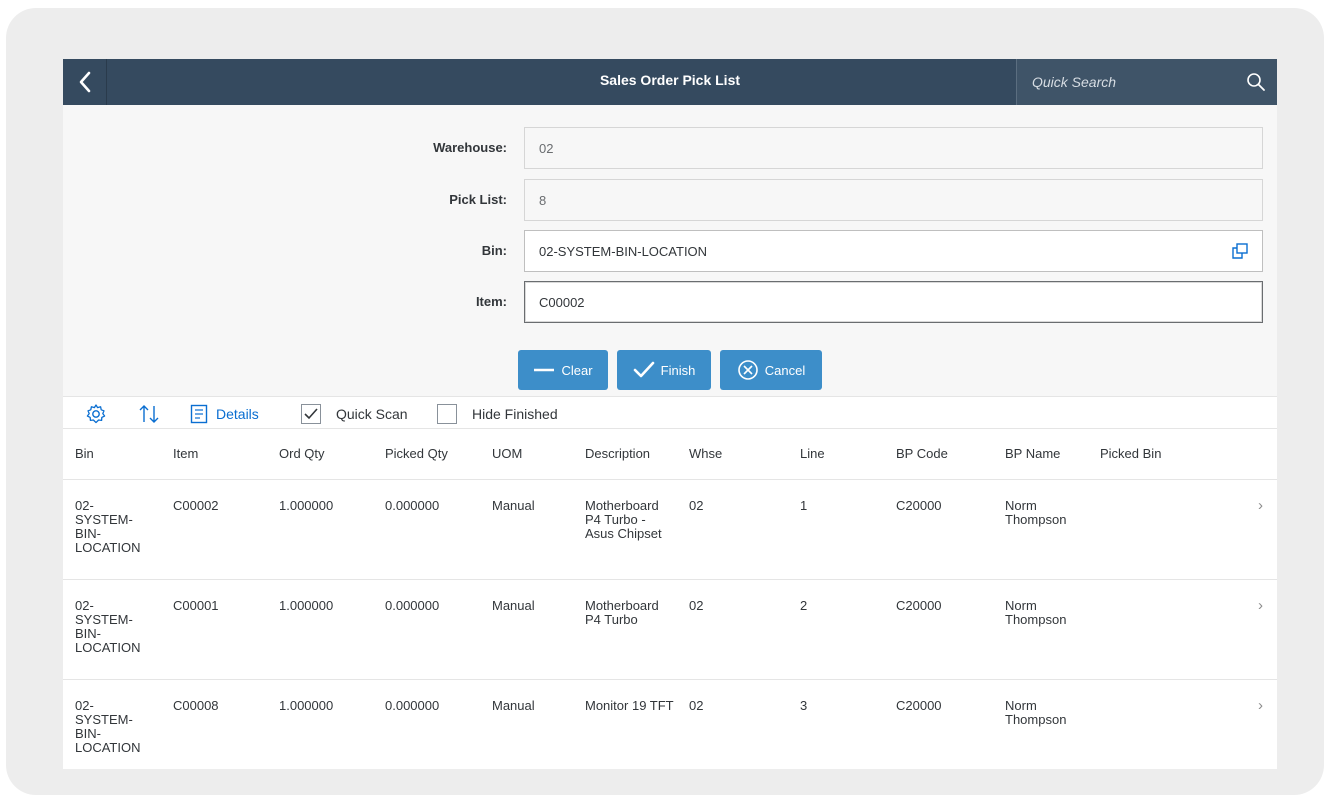  Describe the element at coordinates (804, 705) in the screenshot. I see `cell-line: 3` at that location.